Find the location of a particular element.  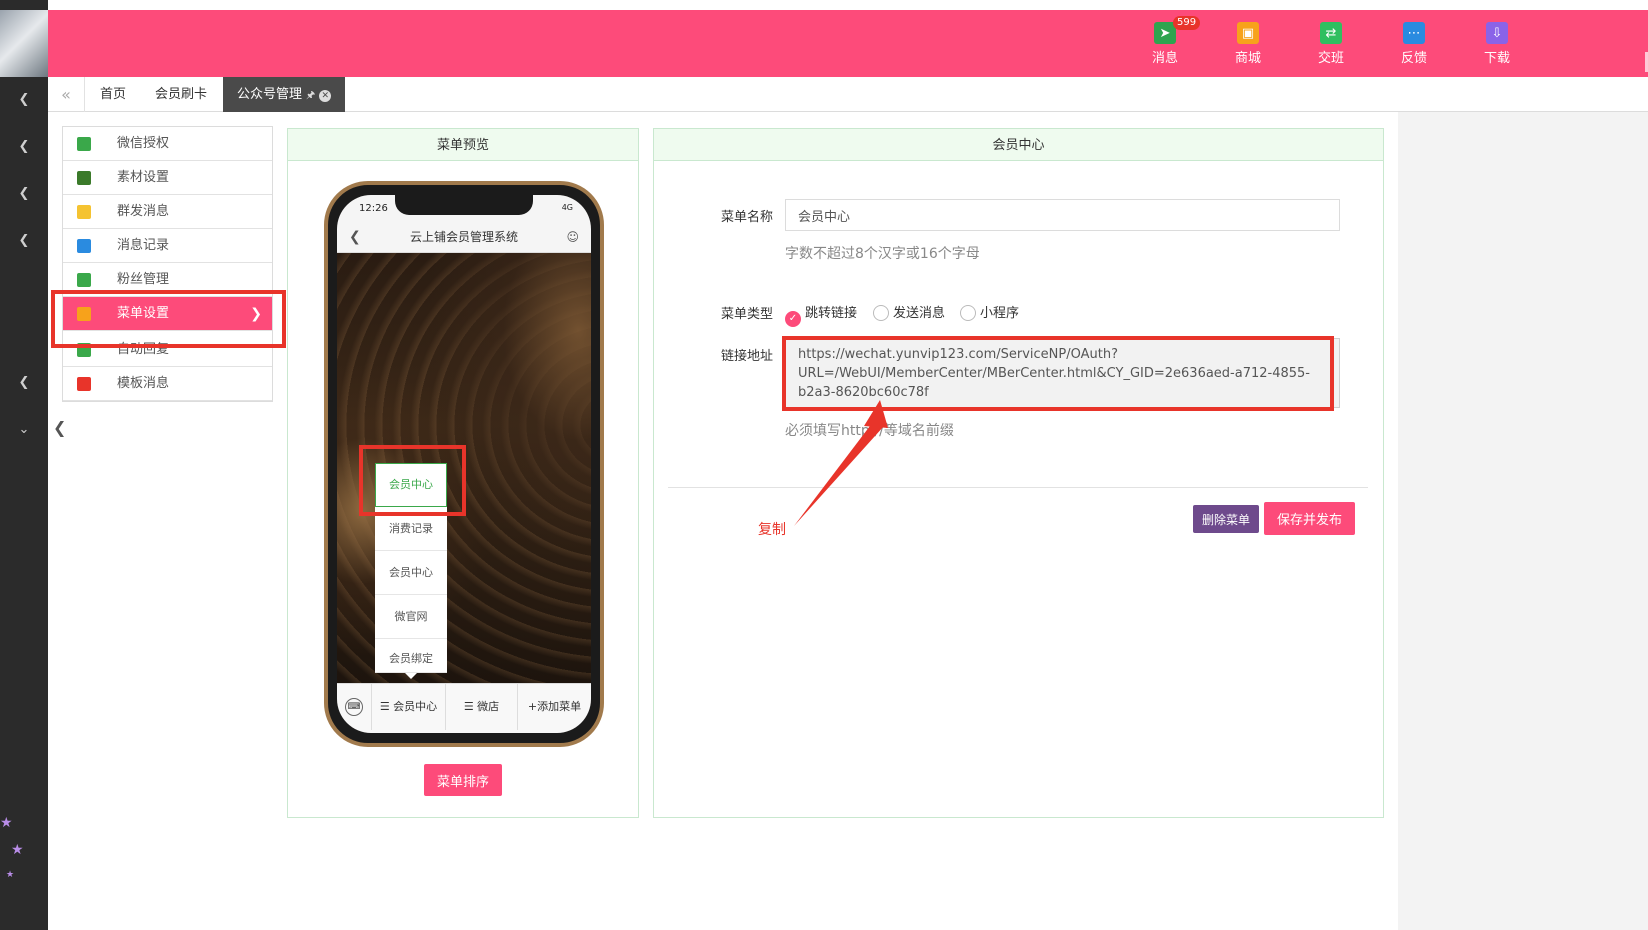

tab-home: 首页 is located at coordinates (113, 94).